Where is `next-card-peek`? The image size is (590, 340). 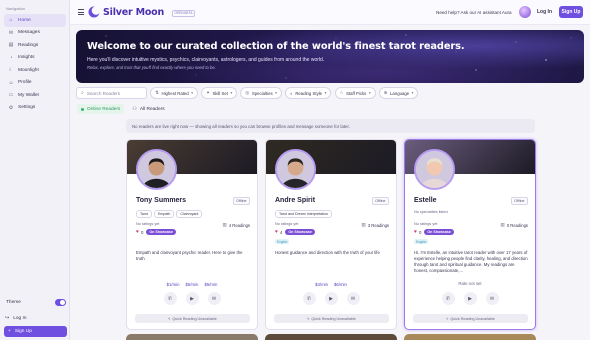 next-card-peek is located at coordinates (192, 337).